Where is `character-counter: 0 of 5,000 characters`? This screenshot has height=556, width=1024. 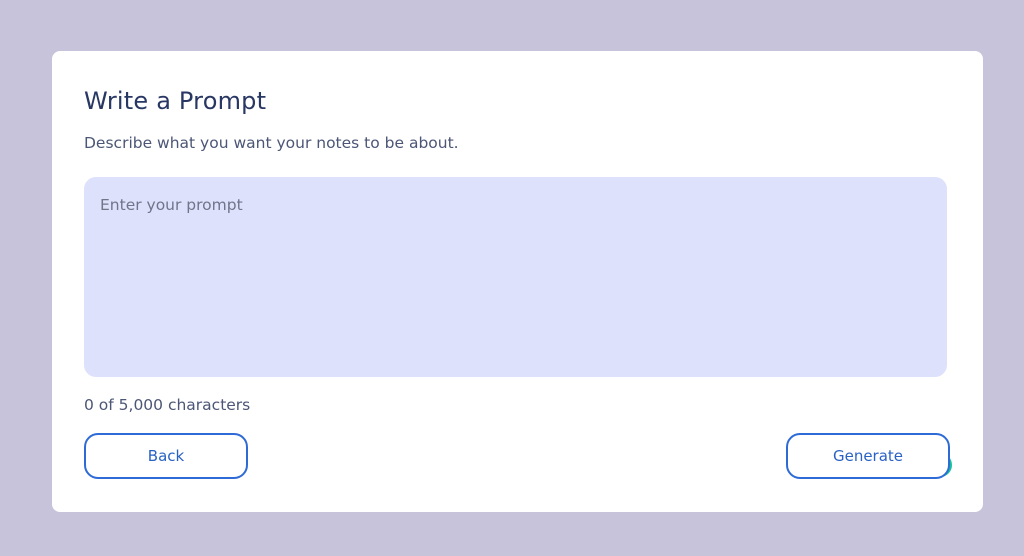
character-counter: 0 of 5,000 characters is located at coordinates (167, 405).